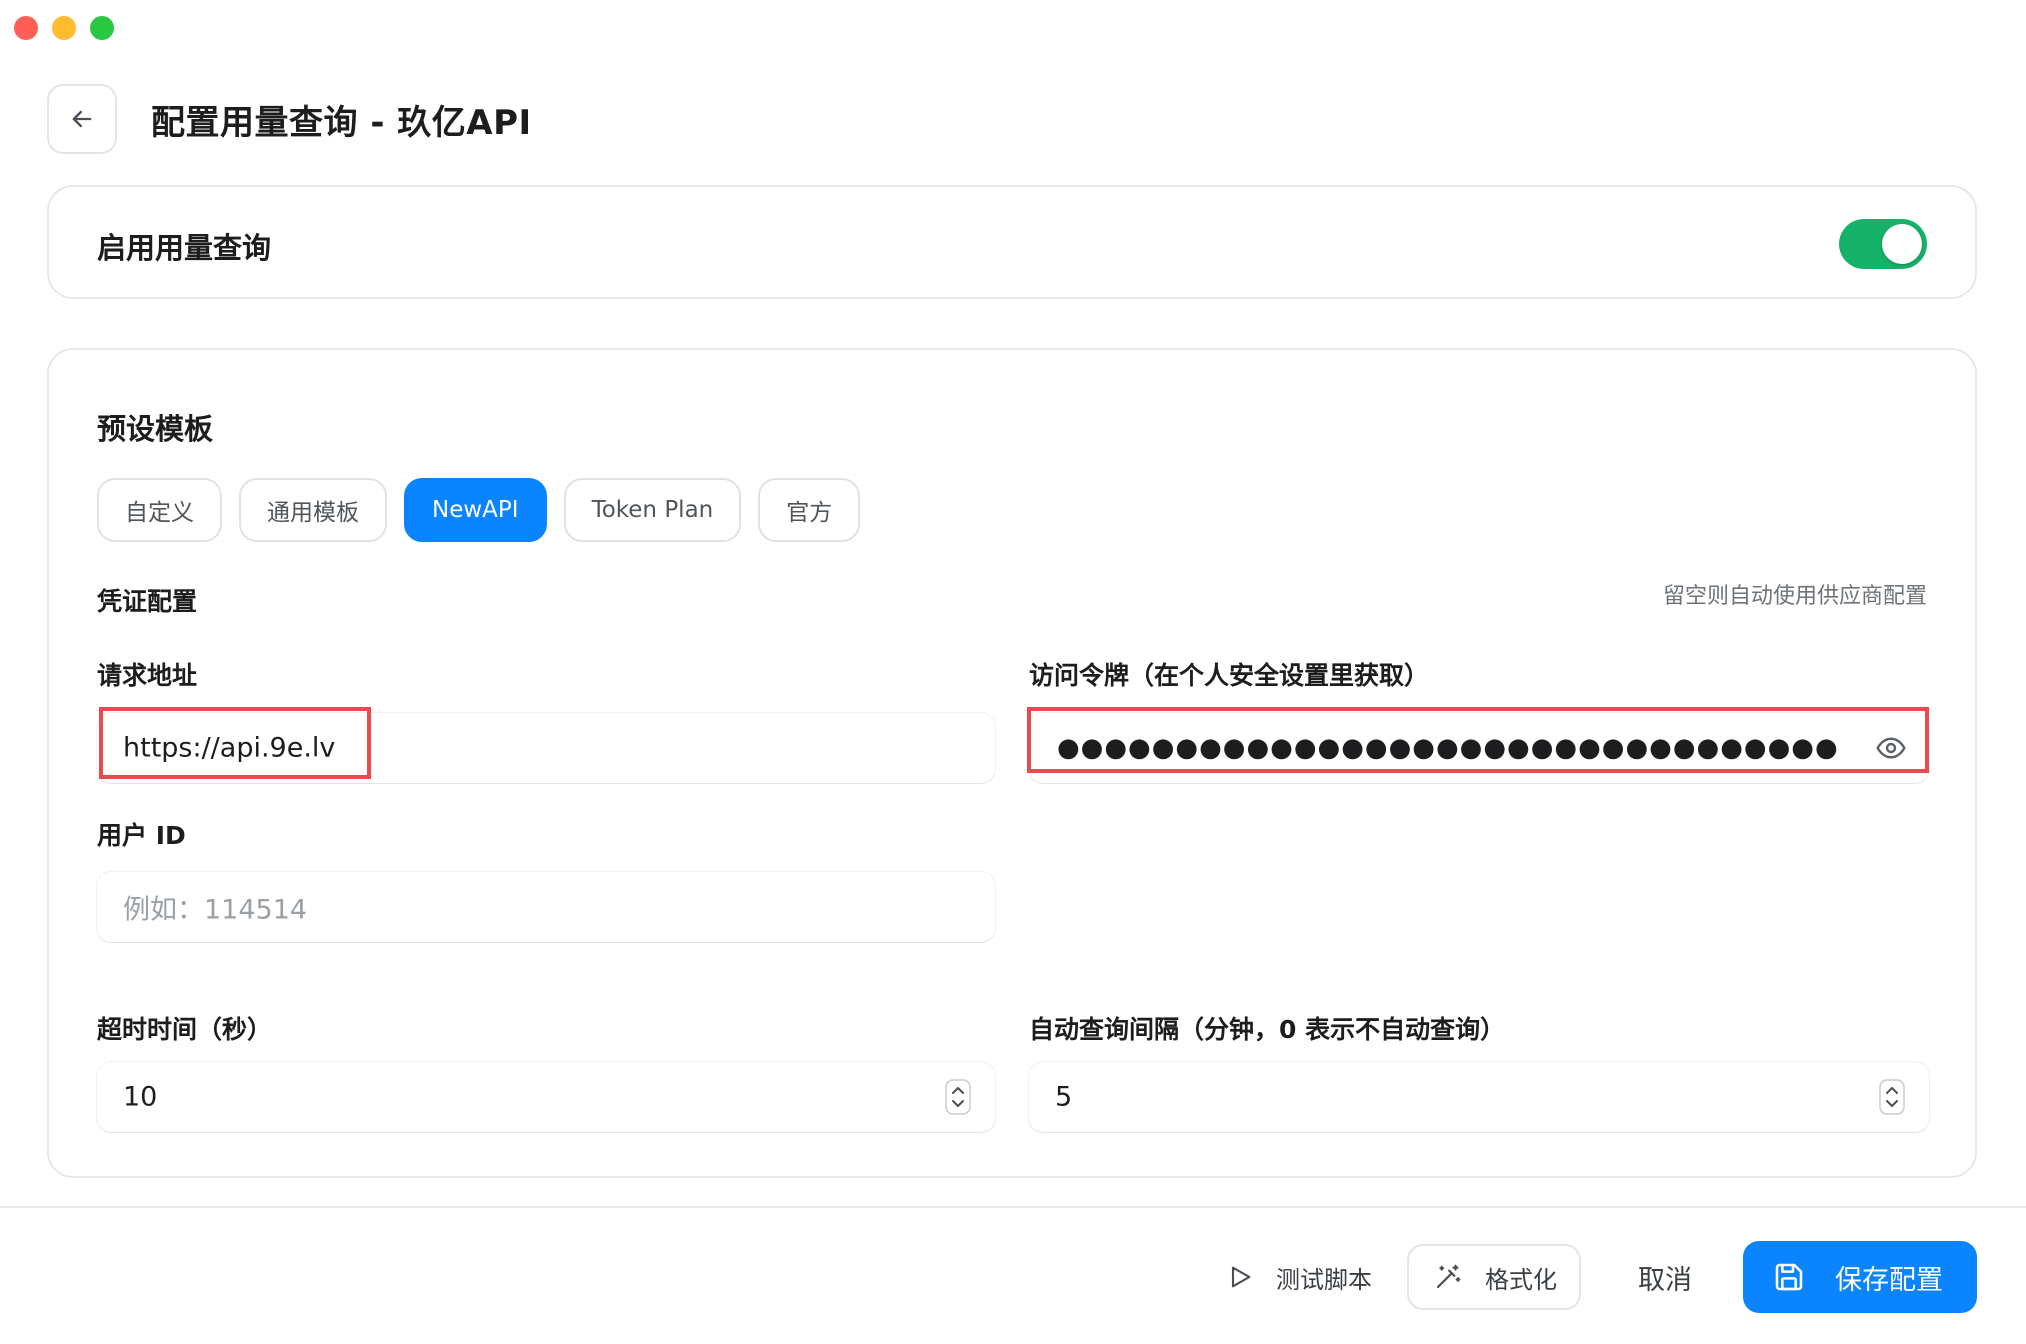 This screenshot has width=2026, height=1344. Describe the element at coordinates (159, 510) in the screenshot. I see `template-chip-custom: 自定义` at that location.